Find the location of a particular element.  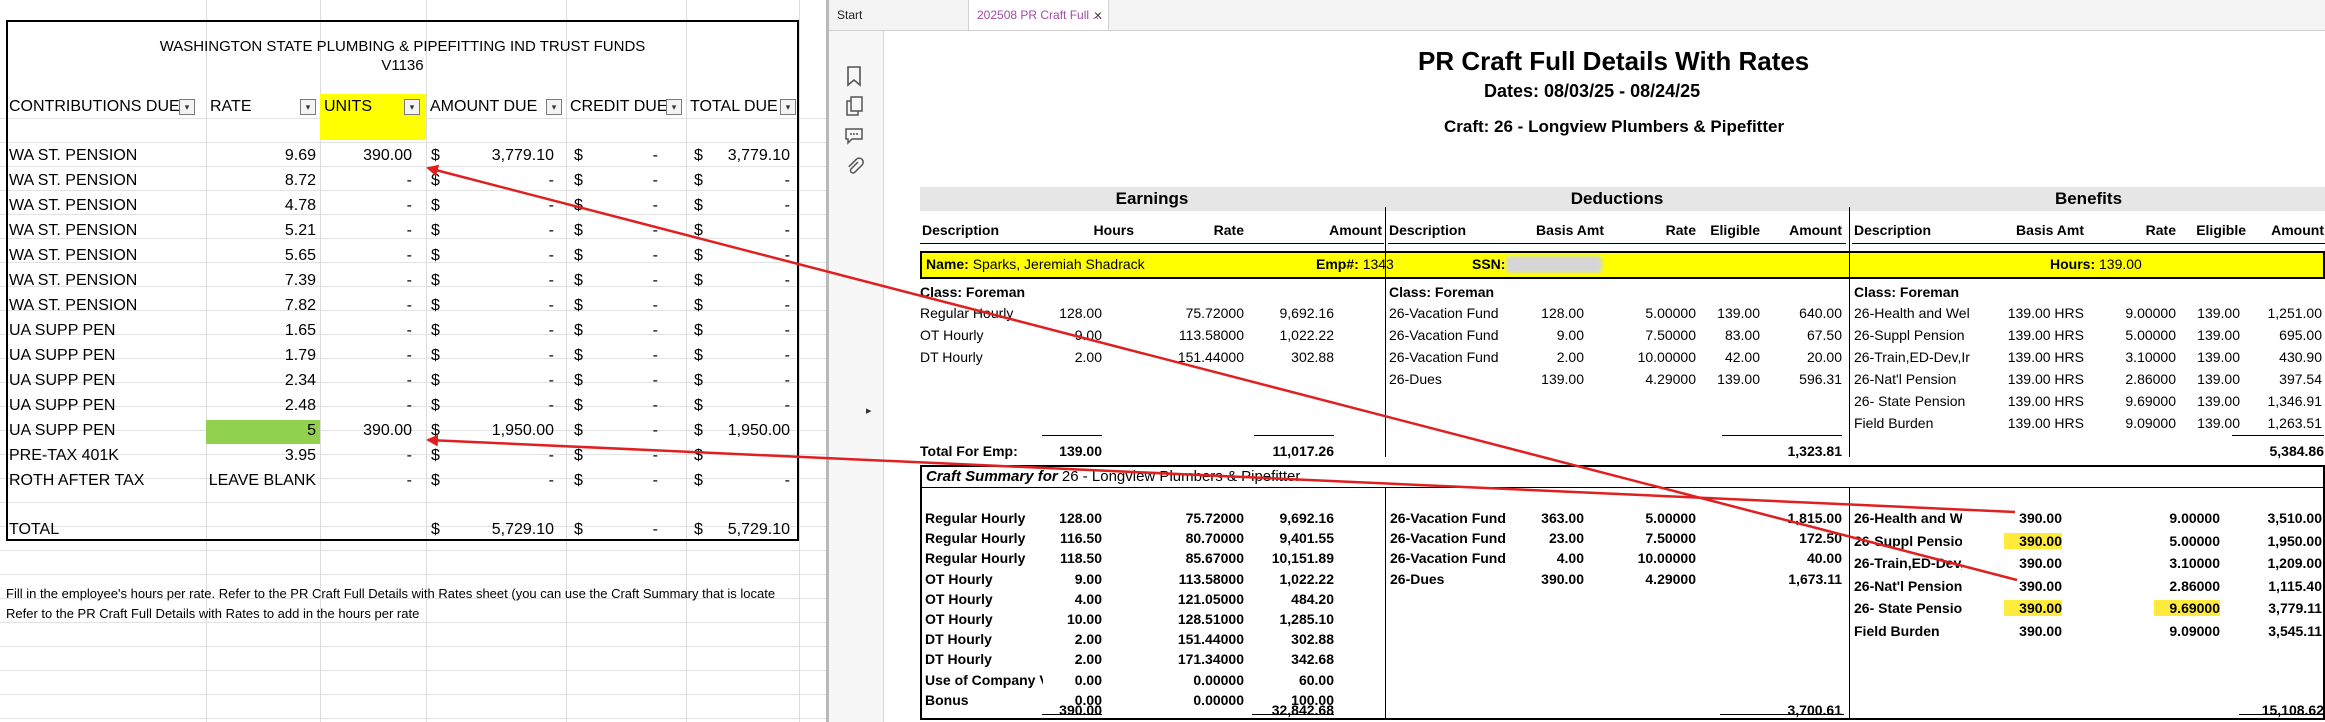

rate-cell: 3.95 is located at coordinates (261, 456).